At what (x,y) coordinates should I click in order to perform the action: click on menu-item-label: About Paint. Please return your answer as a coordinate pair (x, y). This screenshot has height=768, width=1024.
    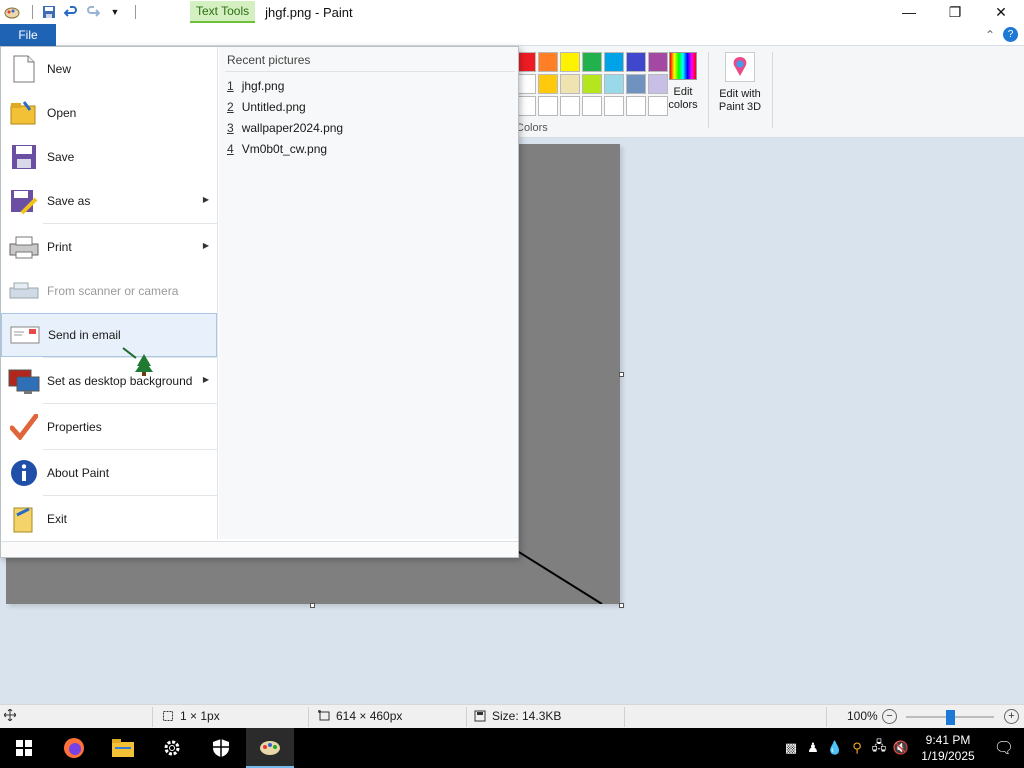
    Looking at the image, I should click on (78, 473).